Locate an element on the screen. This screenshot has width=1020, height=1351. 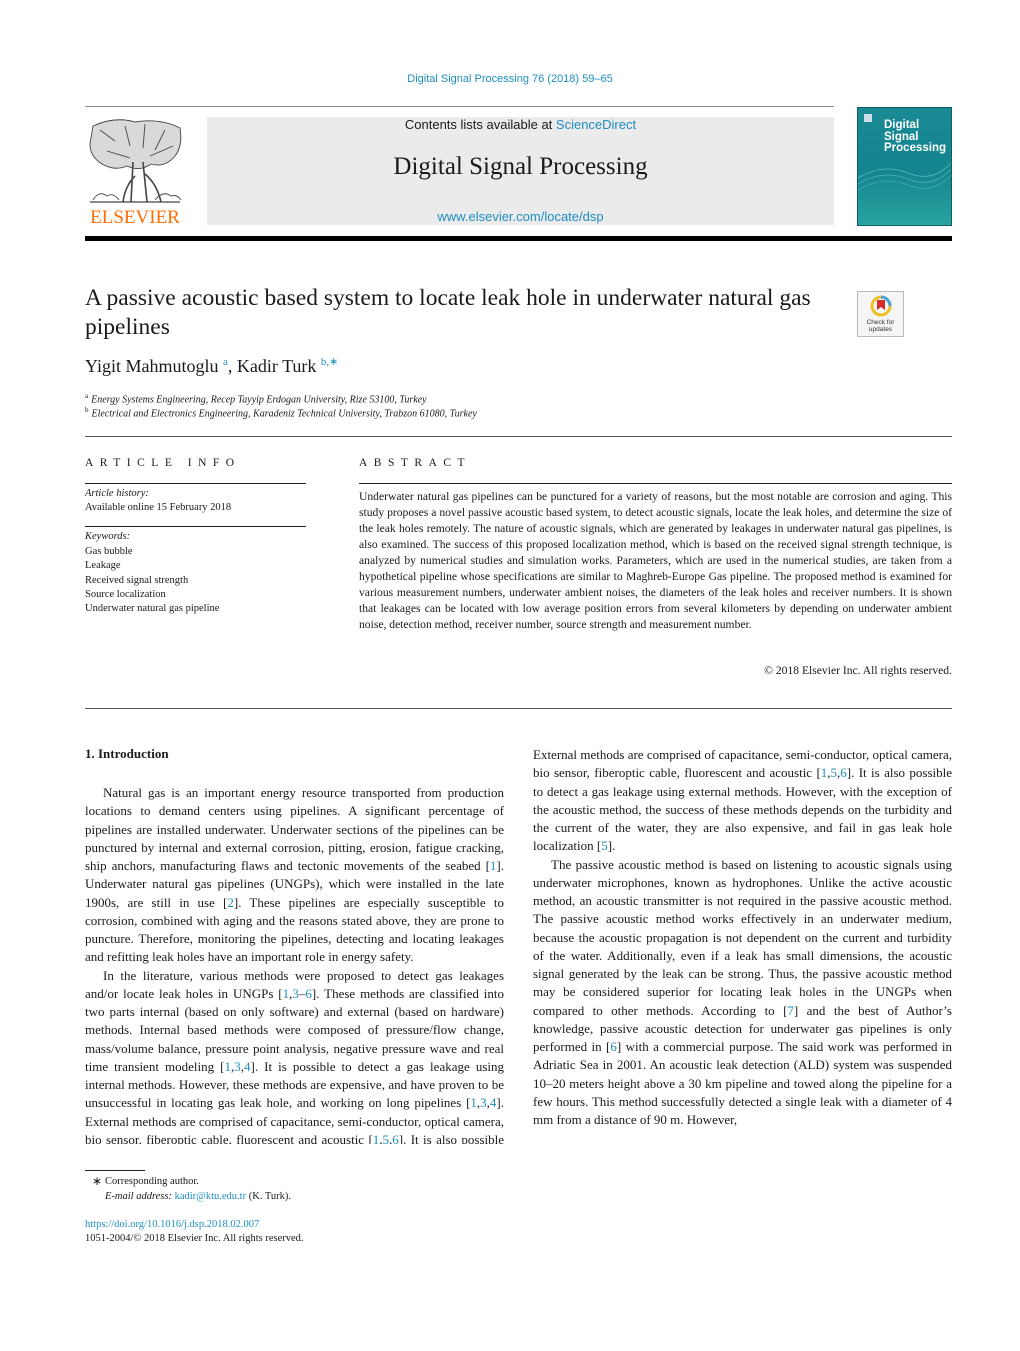
tree-icon is located at coordinates (135, 161).